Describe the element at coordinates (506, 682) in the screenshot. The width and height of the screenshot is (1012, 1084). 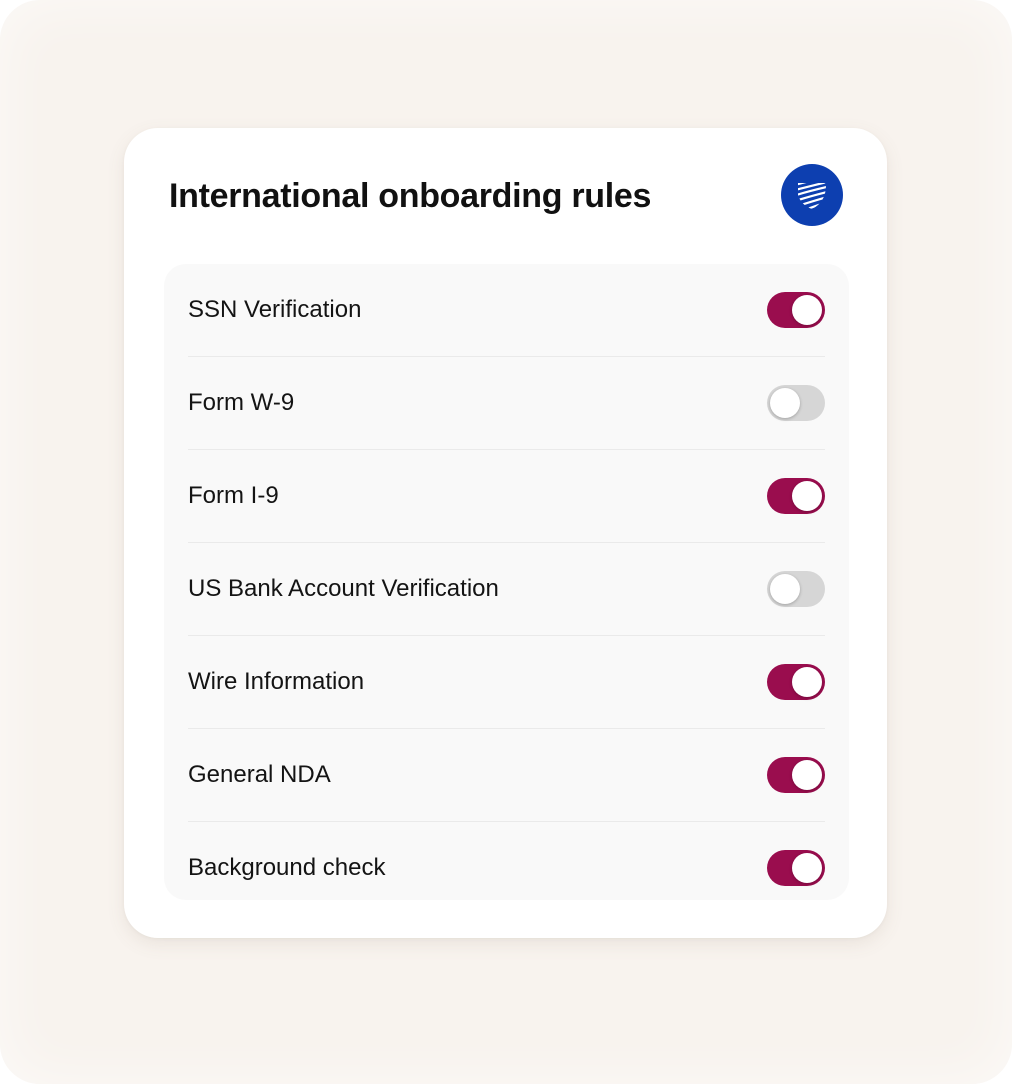
I see `rule-row-wire-information: Wire Information` at that location.